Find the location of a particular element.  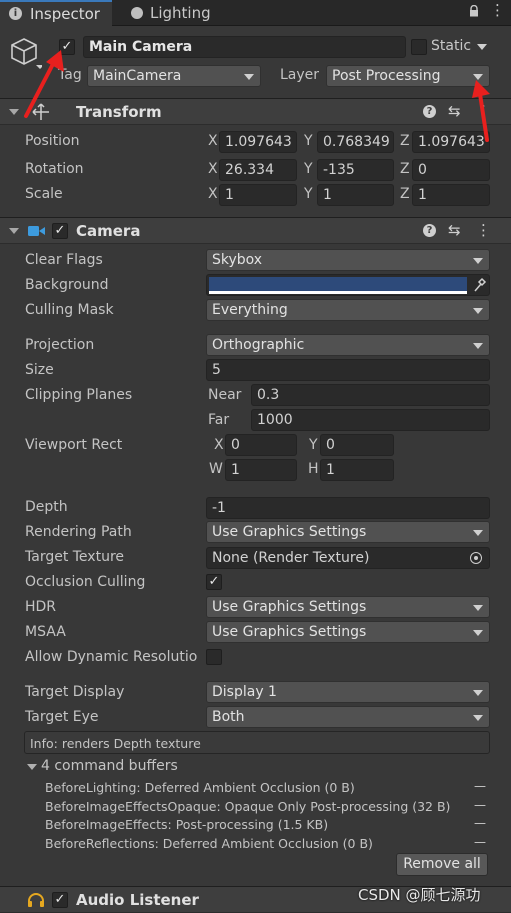

scale-y-field: 1 is located at coordinates (355, 195).